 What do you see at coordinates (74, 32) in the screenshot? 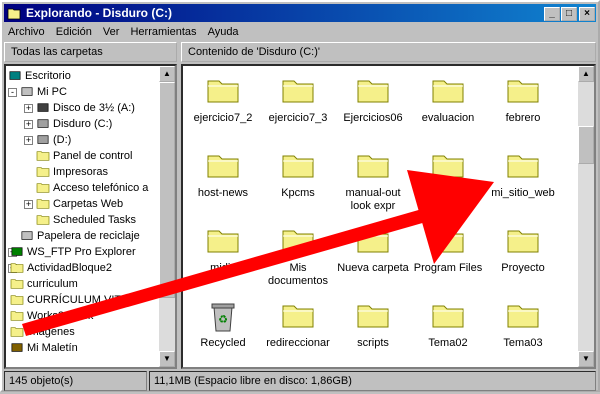
I see `menu-edicion: Edición` at bounding box center [74, 32].